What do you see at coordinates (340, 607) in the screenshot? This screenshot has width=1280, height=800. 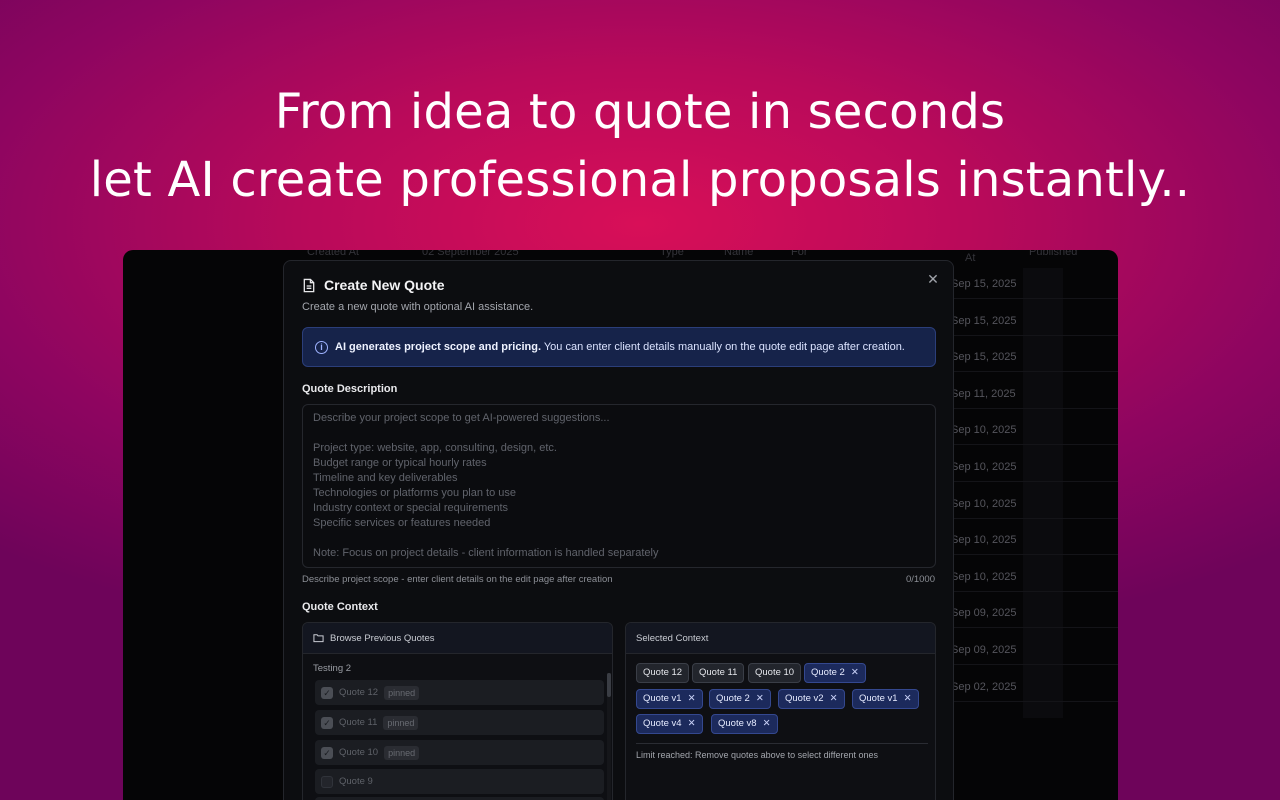 I see `quote-context-label: Quote Context` at bounding box center [340, 607].